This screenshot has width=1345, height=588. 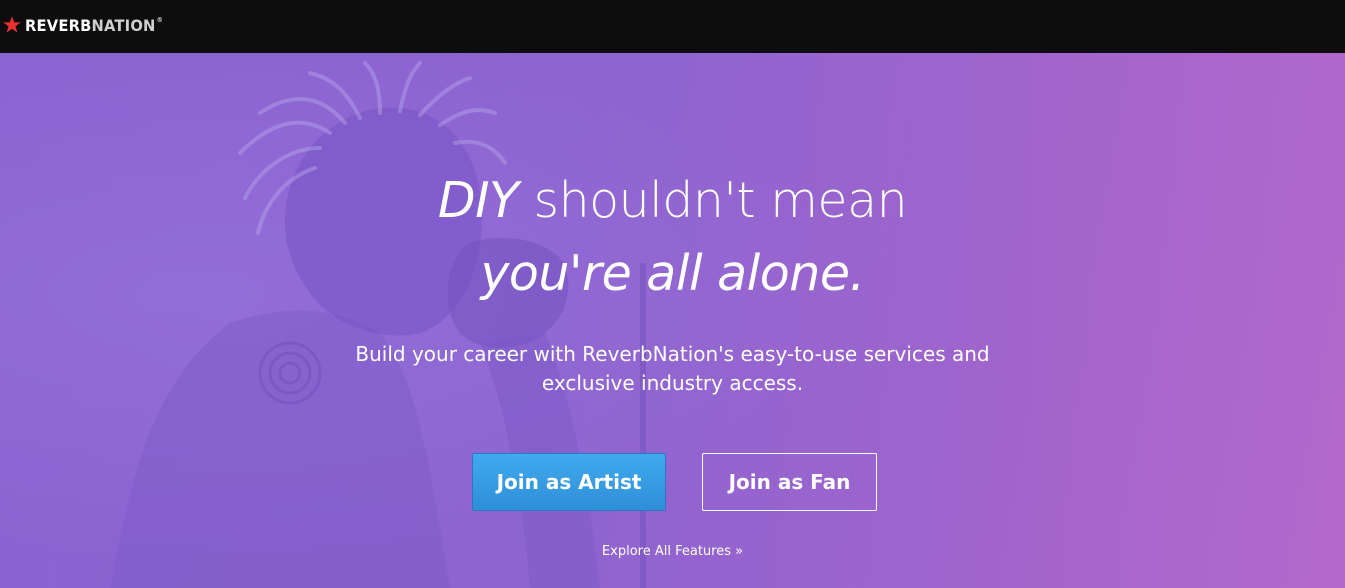 What do you see at coordinates (569, 482) in the screenshot?
I see `join-as-artist-button: Join as Artist` at bounding box center [569, 482].